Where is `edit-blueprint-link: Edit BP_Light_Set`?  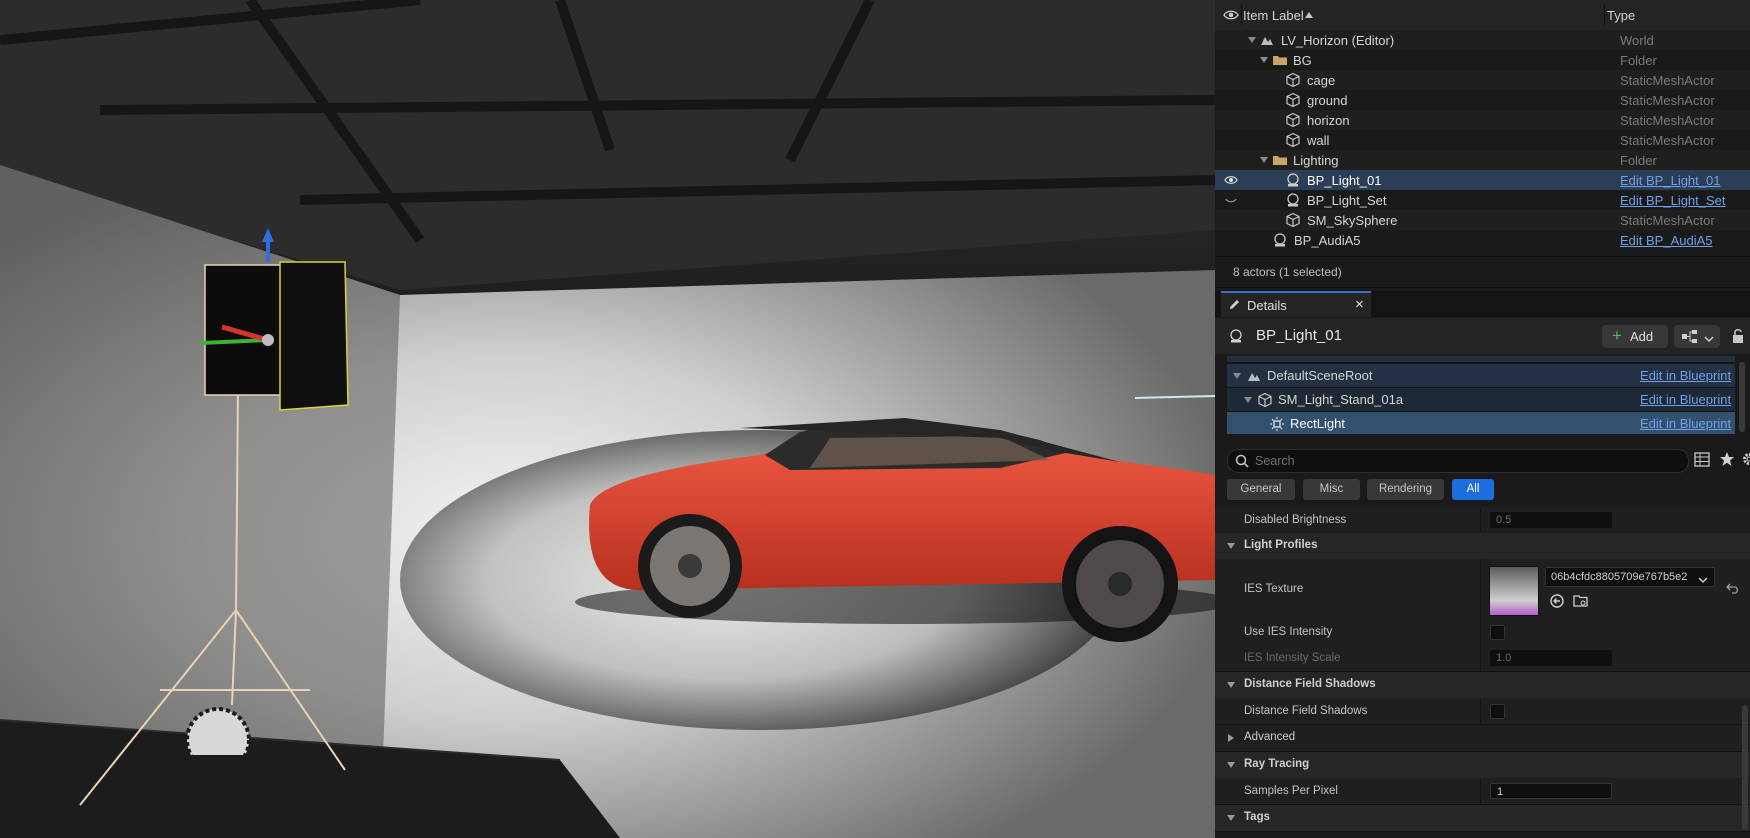 edit-blueprint-link: Edit BP_Light_Set is located at coordinates (1673, 200).